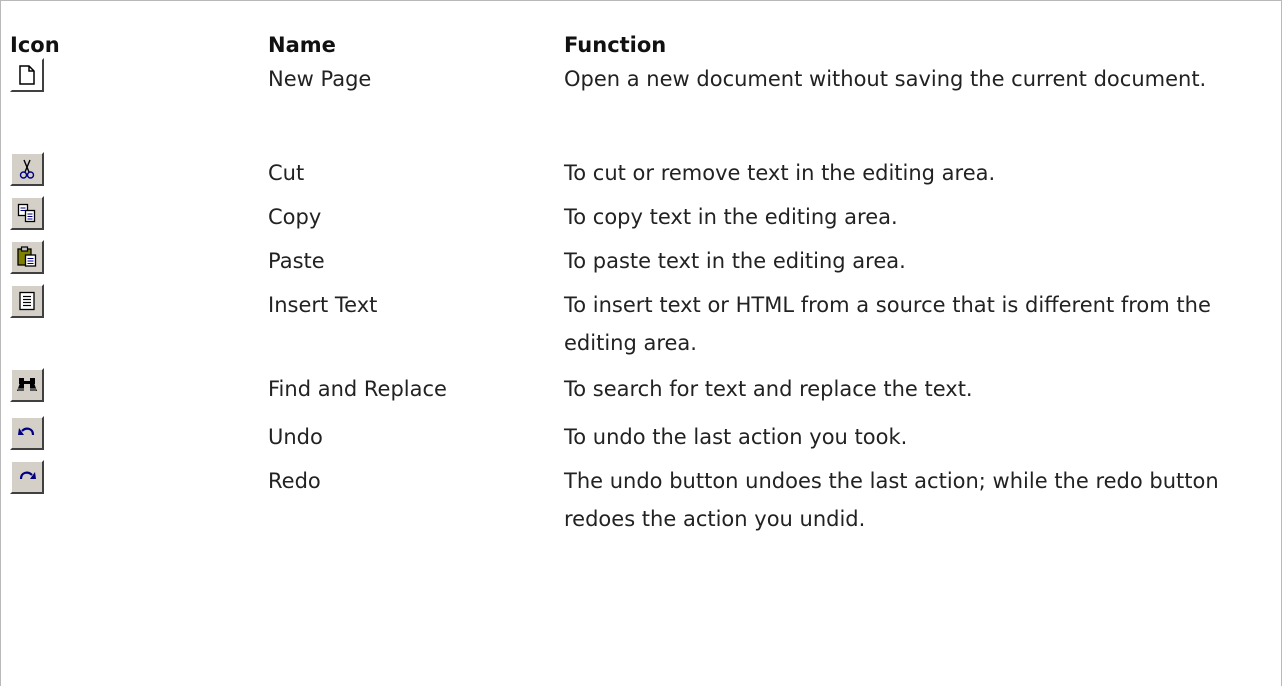  I want to click on binoculars-icon, so click(27, 385).